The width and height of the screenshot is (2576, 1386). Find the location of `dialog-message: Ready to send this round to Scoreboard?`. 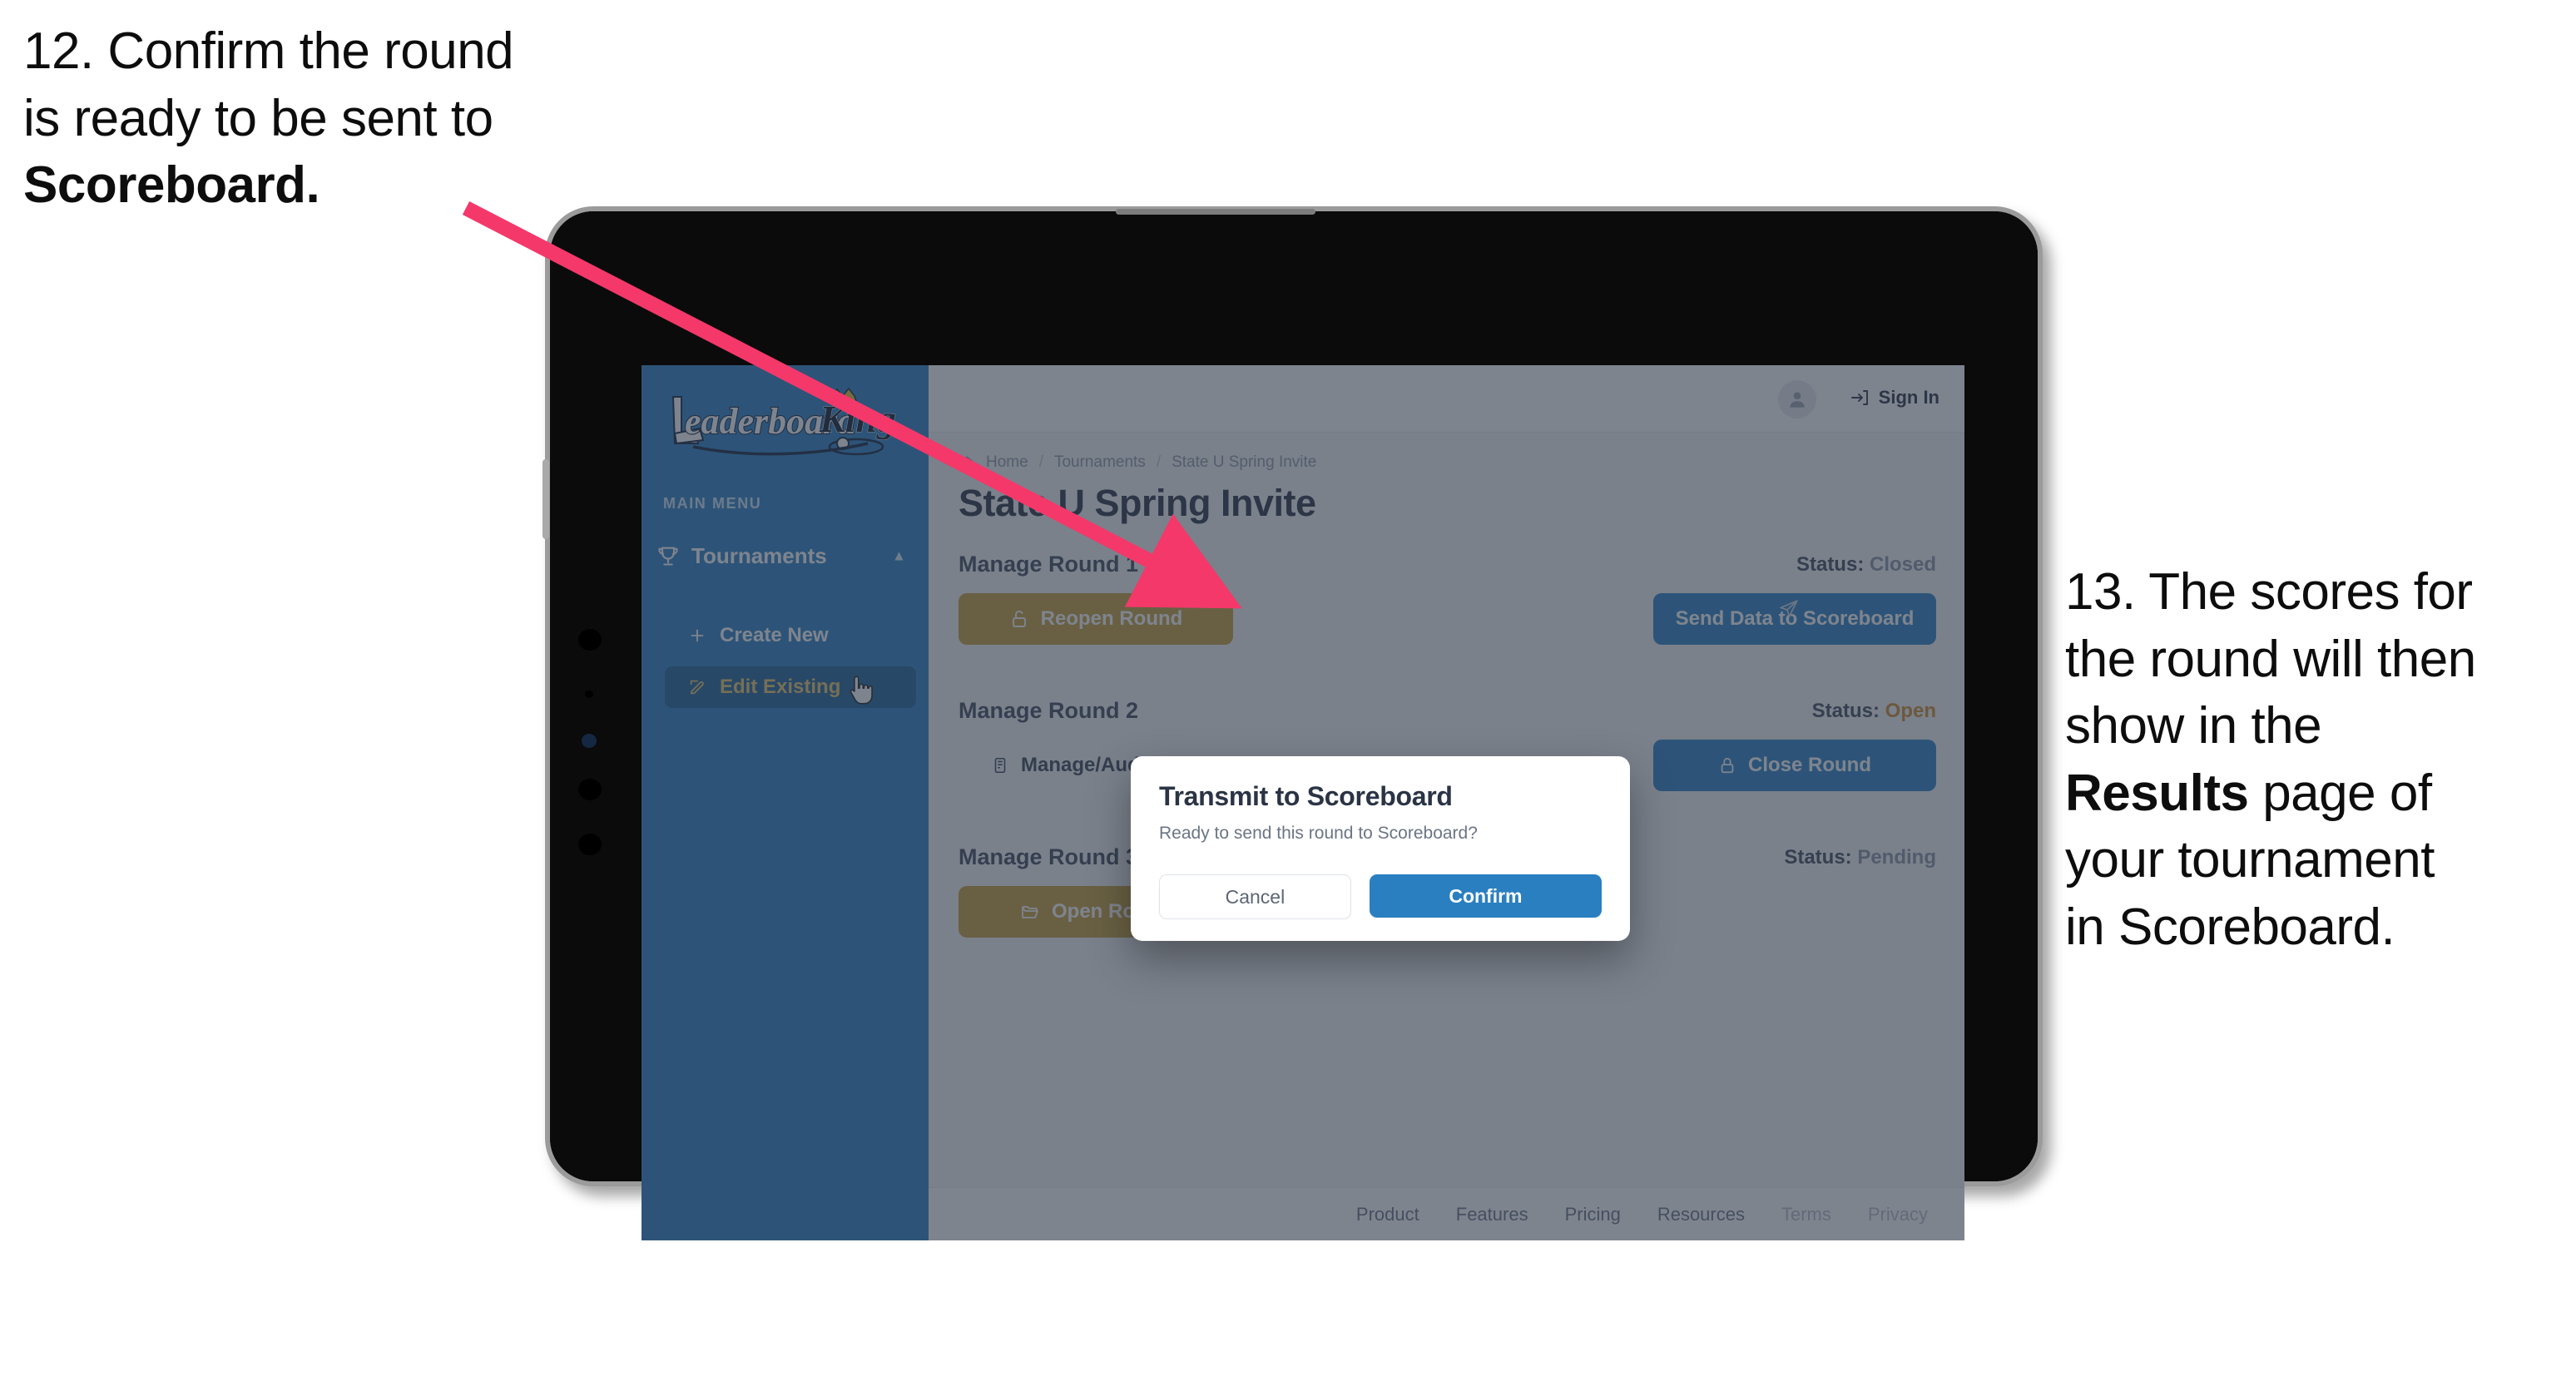

dialog-message: Ready to send this round to Scoreboard? is located at coordinates (1319, 833).